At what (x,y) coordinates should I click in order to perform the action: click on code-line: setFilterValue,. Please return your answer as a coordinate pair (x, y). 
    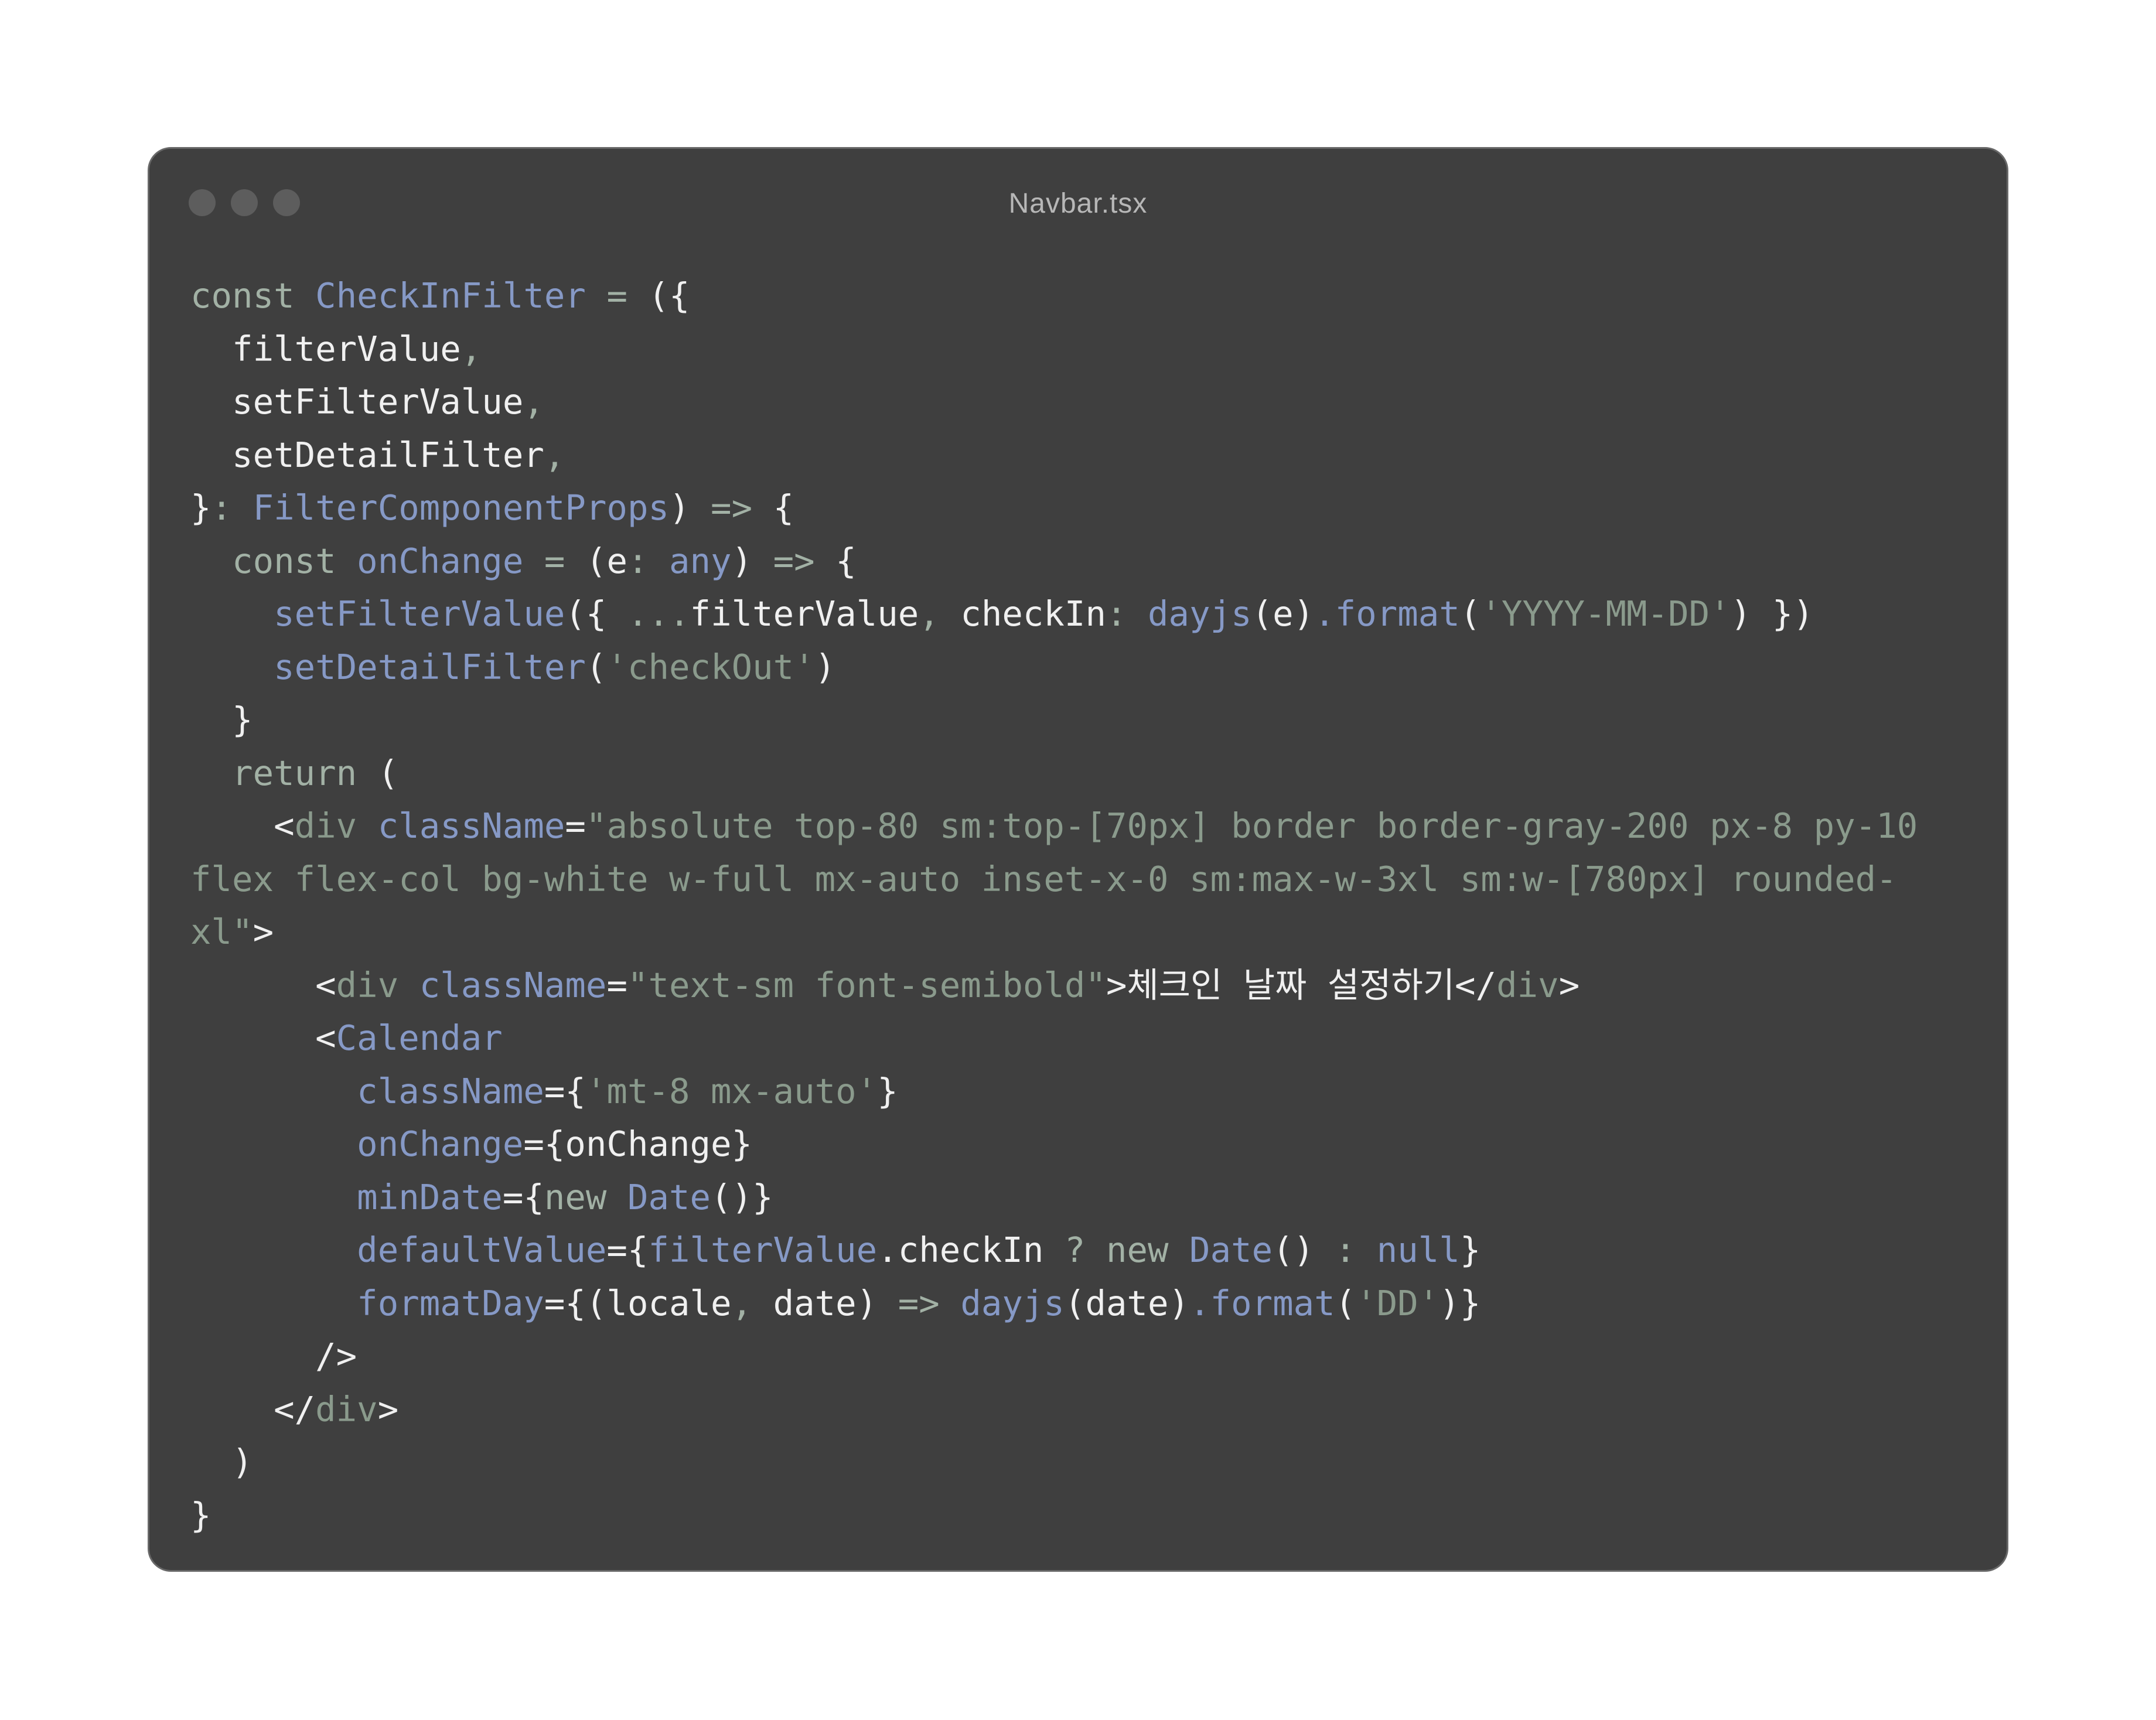
    Looking at the image, I should click on (1080, 402).